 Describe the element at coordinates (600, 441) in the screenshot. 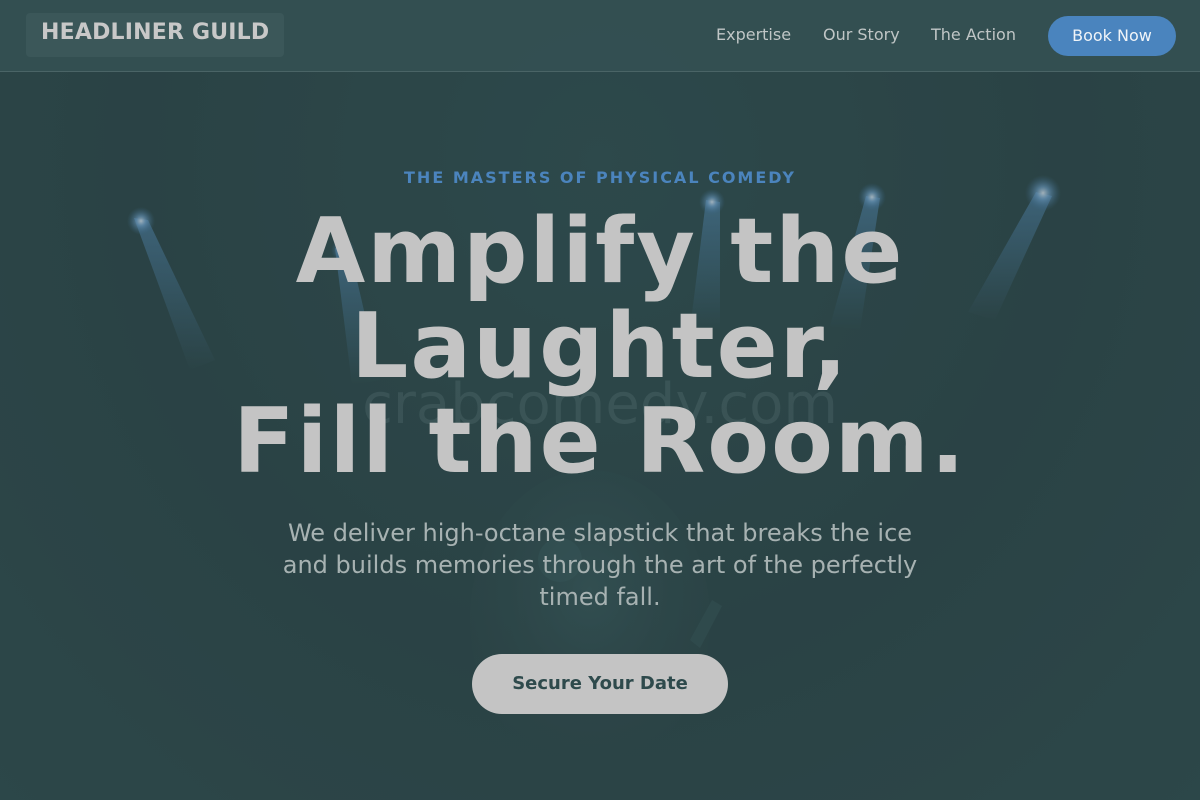

I see `headline-line-3: Fill the Room.` at that location.